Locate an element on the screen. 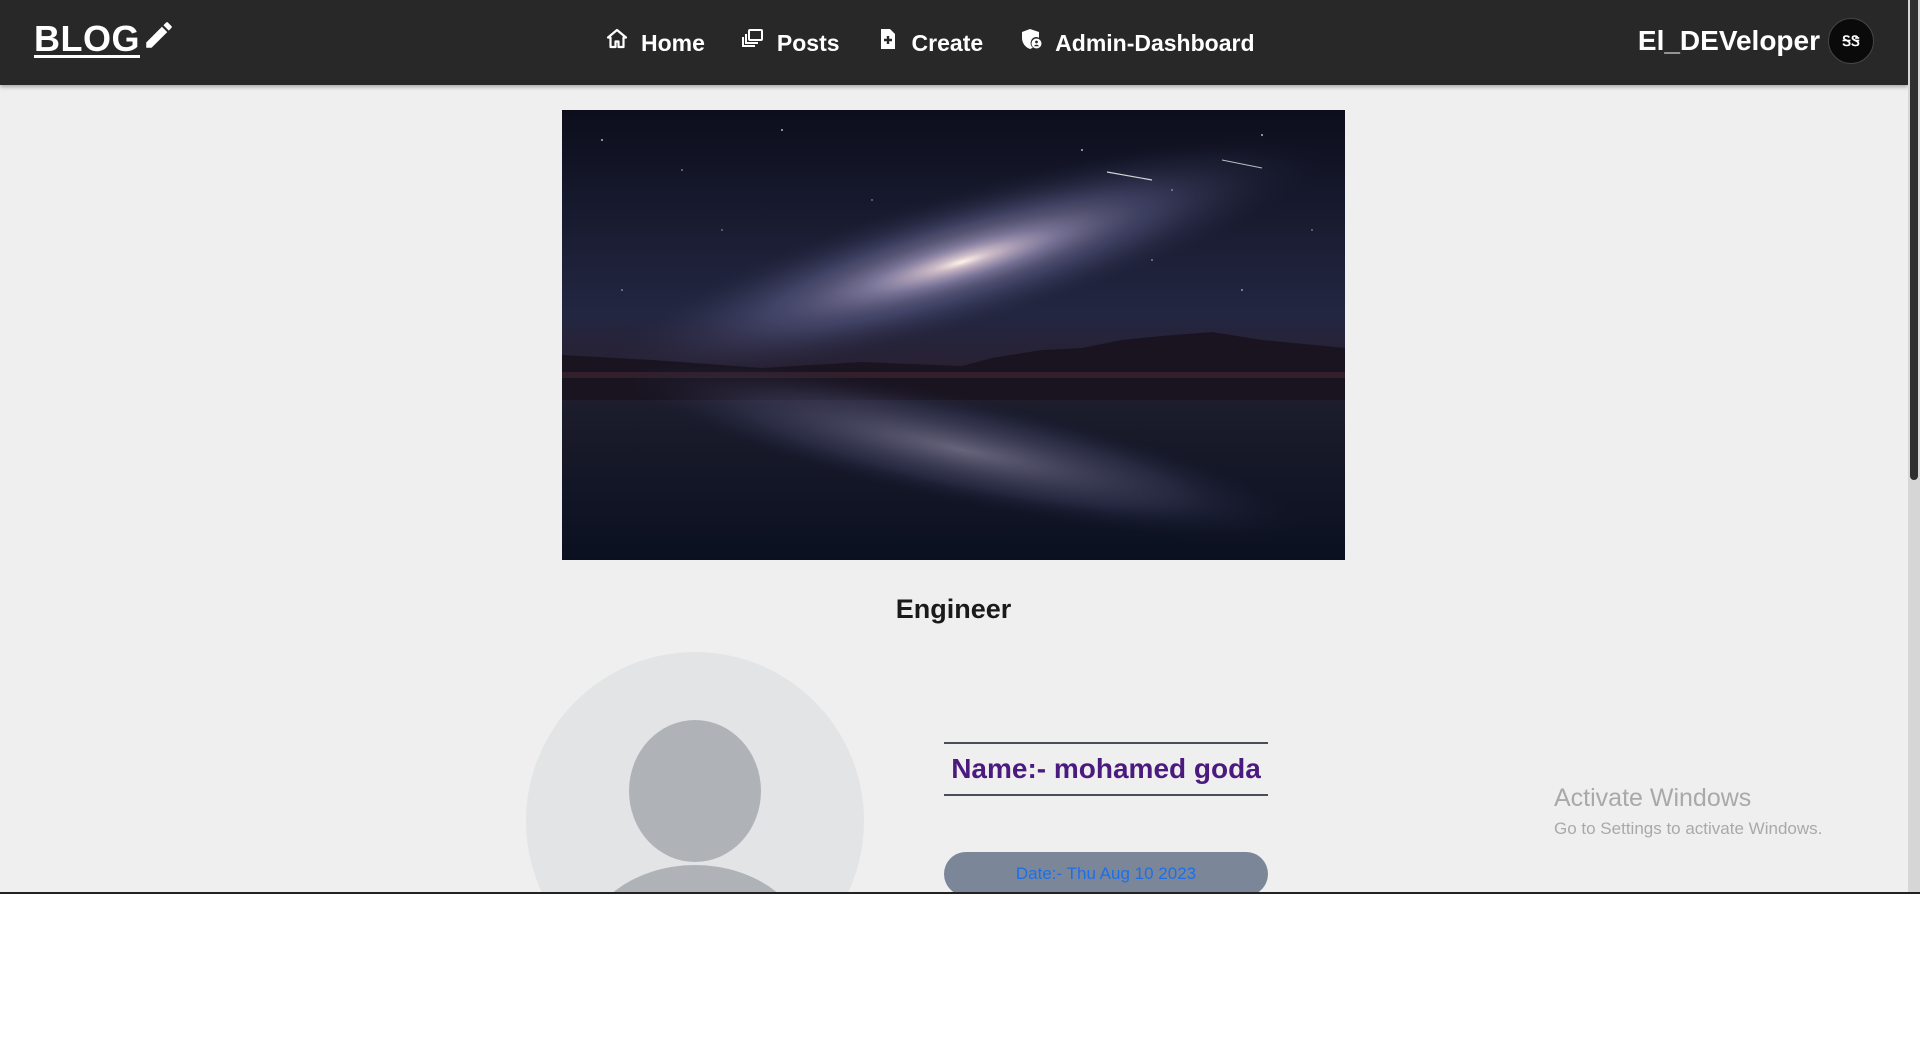 The image size is (1920, 1042). author-profile-picture is located at coordinates (695, 772).